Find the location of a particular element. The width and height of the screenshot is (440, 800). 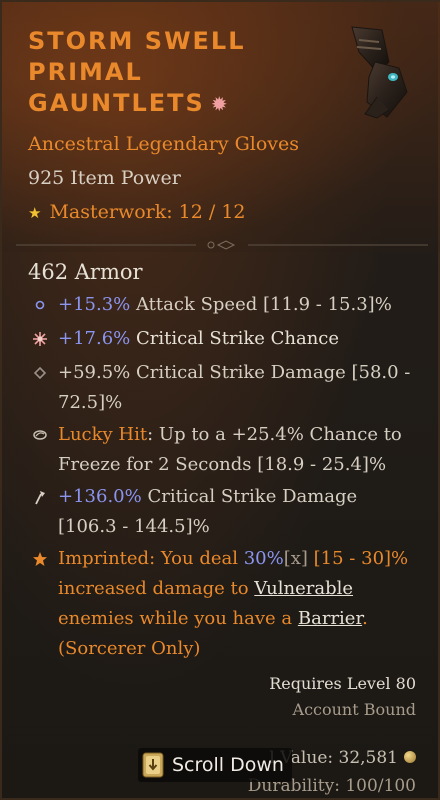

aspect-bracket: [x] is located at coordinates (295, 558).